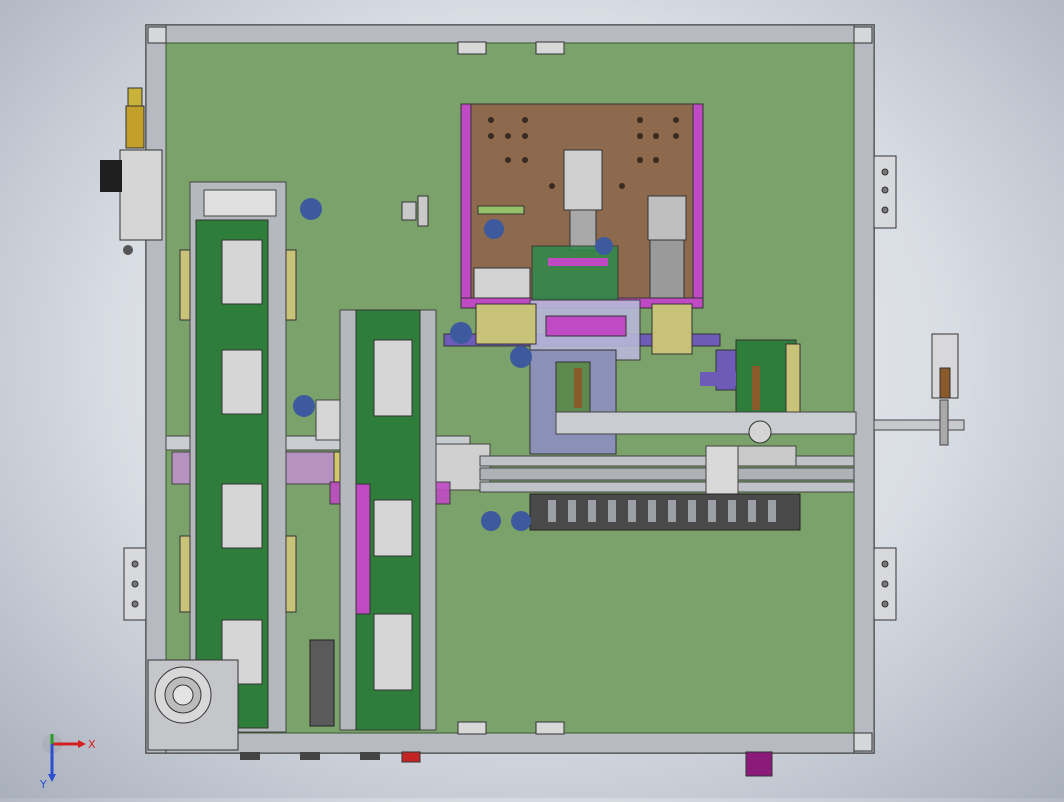 This screenshot has height=802, width=1064. I want to click on frame-right-rail, so click(864, 389).